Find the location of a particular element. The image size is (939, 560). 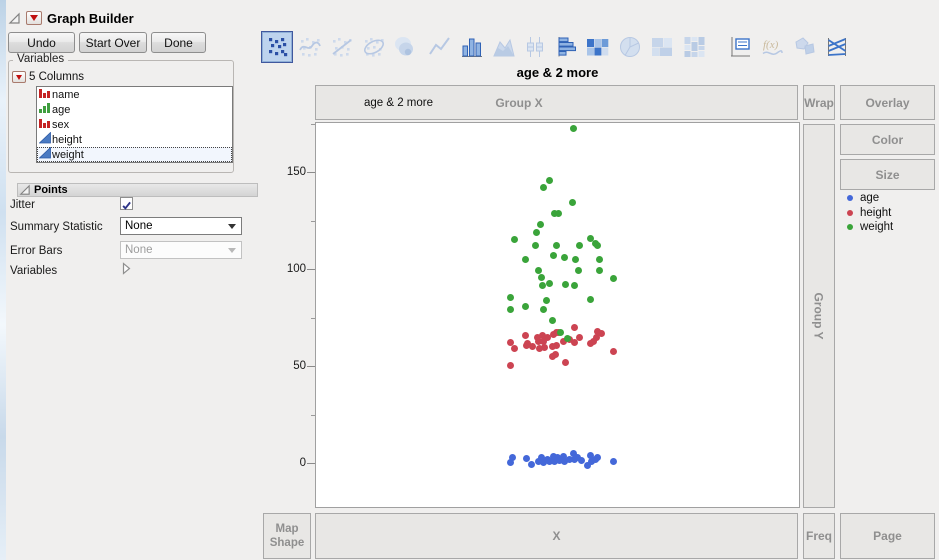

column-item-age: age is located at coordinates (134, 109).